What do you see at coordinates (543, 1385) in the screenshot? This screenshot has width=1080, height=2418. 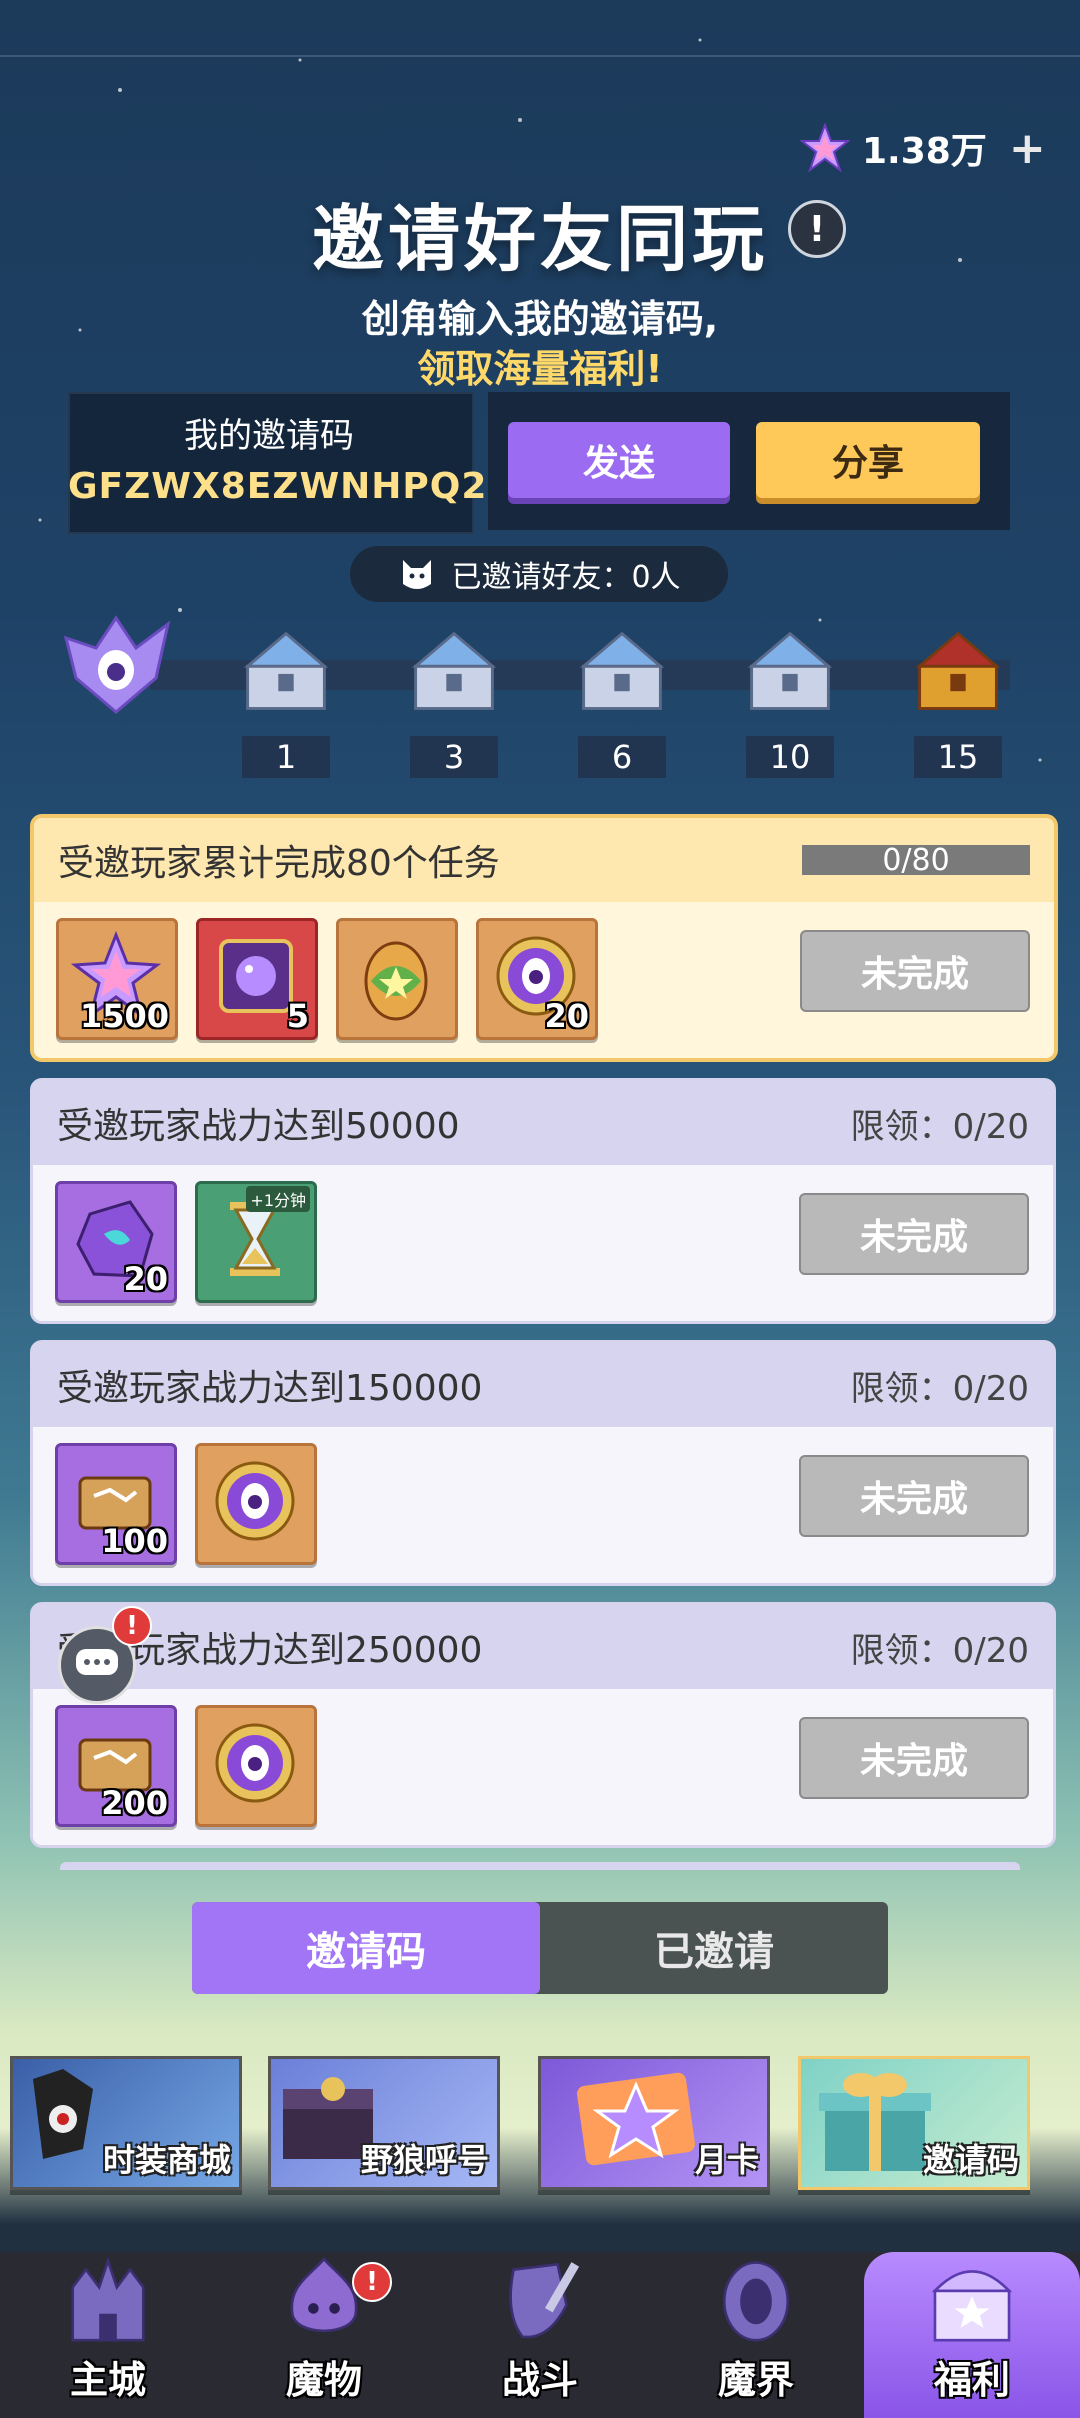 I see `task-header: 受邀玩家战力达到150000 限领：0/20` at bounding box center [543, 1385].